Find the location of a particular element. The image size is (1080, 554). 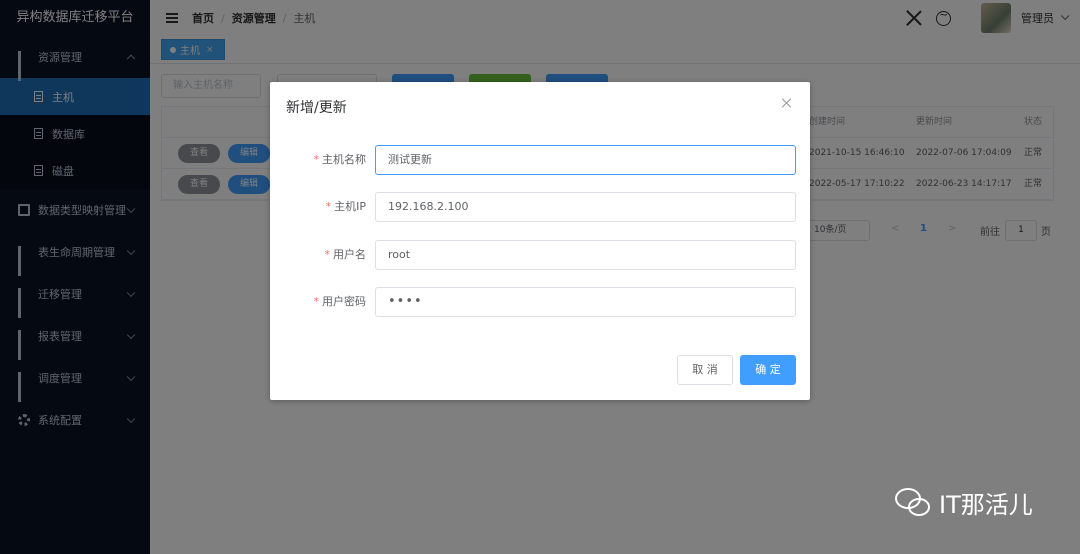

watermark: IT那活儿 is located at coordinates (963, 502).